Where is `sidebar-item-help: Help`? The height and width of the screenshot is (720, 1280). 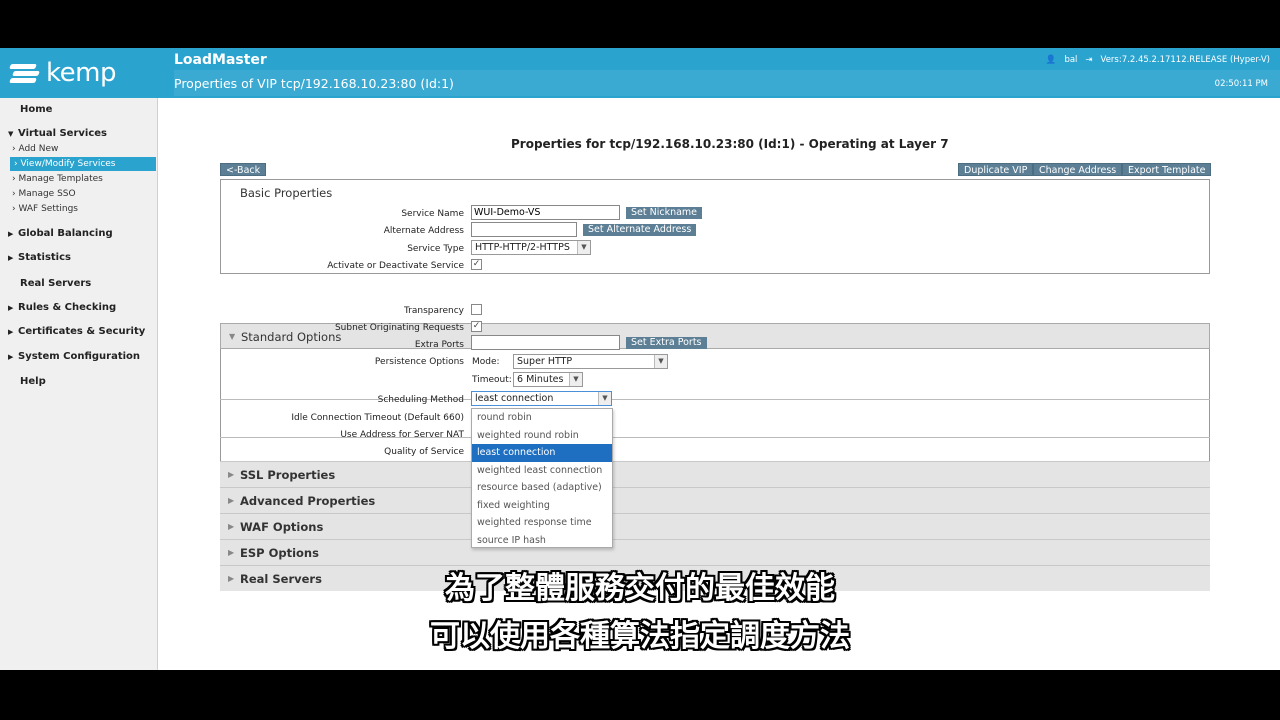
sidebar-item-help: Help is located at coordinates (79, 381).